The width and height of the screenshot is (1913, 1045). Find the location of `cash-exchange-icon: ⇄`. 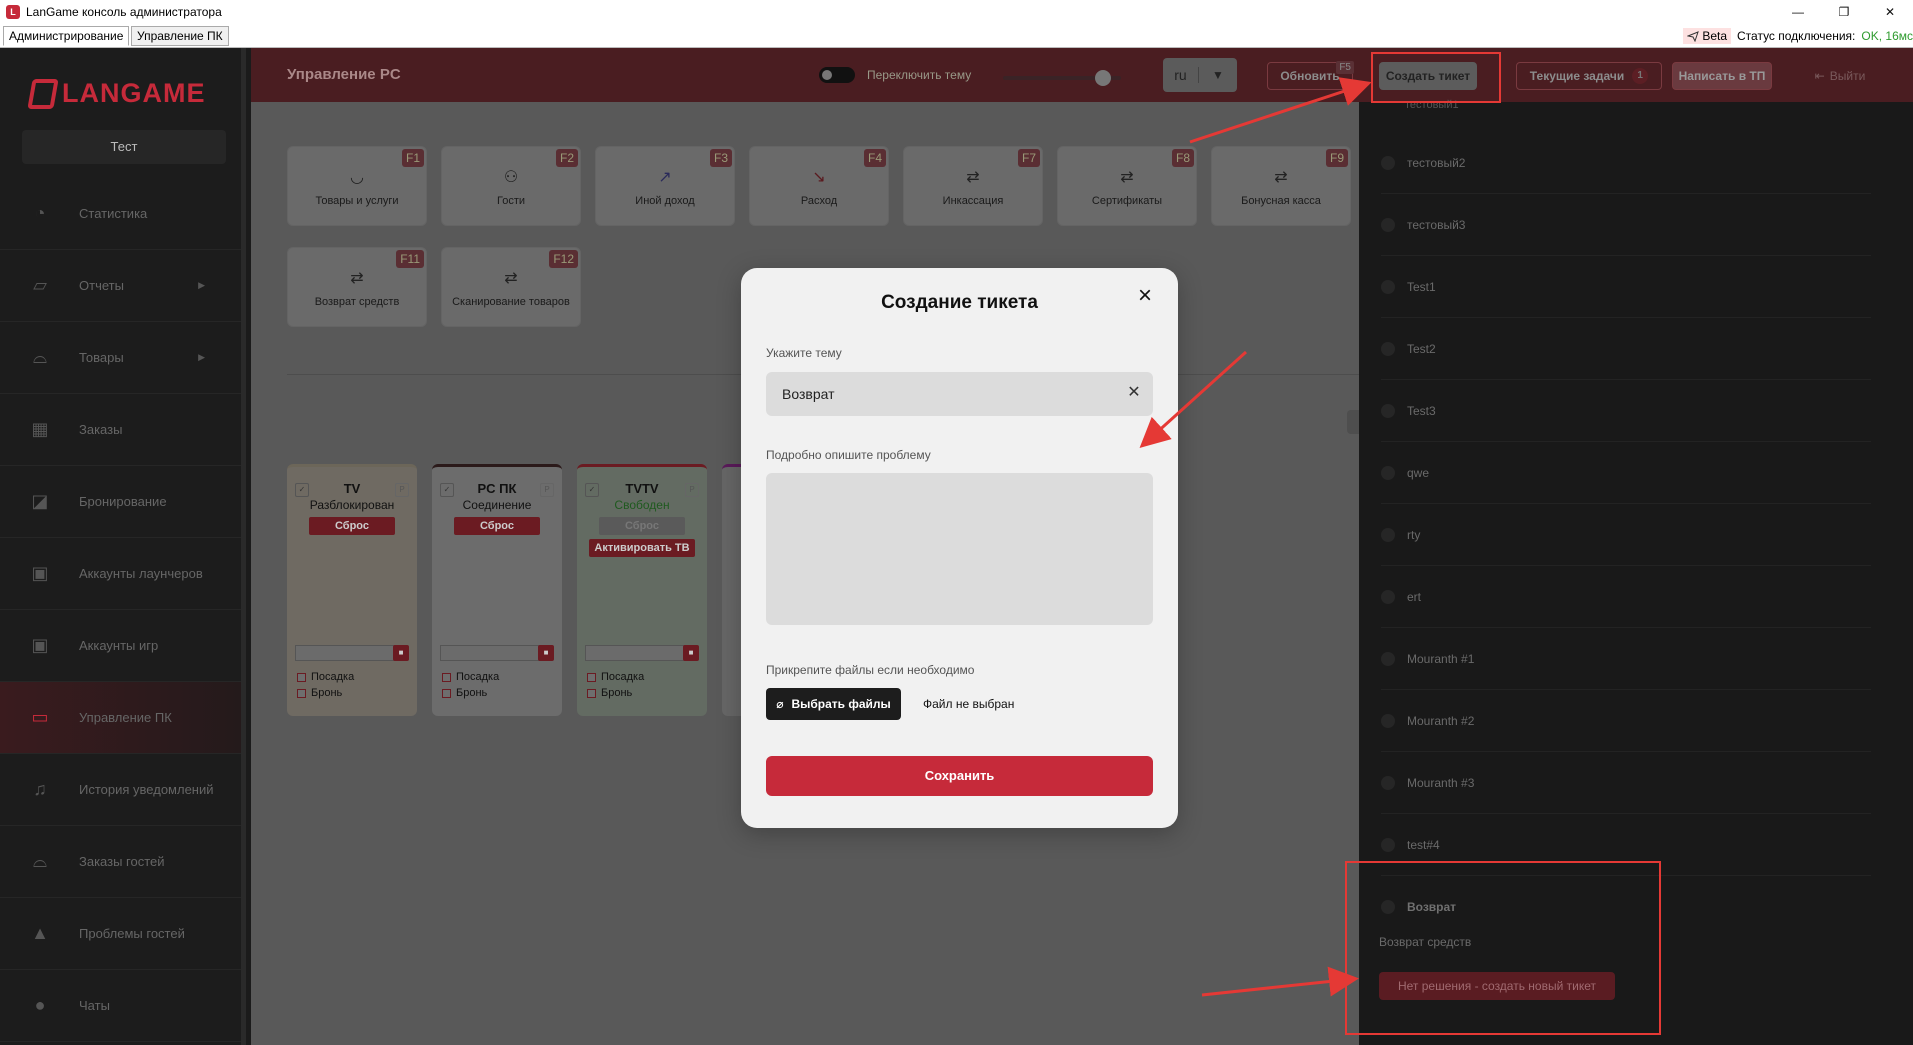

cash-exchange-icon: ⇄ is located at coordinates (1127, 177).